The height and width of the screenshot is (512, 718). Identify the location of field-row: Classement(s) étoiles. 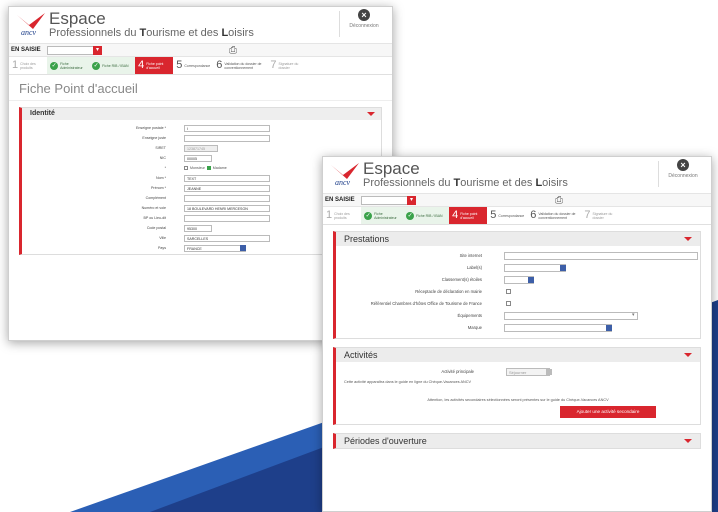
(518, 280).